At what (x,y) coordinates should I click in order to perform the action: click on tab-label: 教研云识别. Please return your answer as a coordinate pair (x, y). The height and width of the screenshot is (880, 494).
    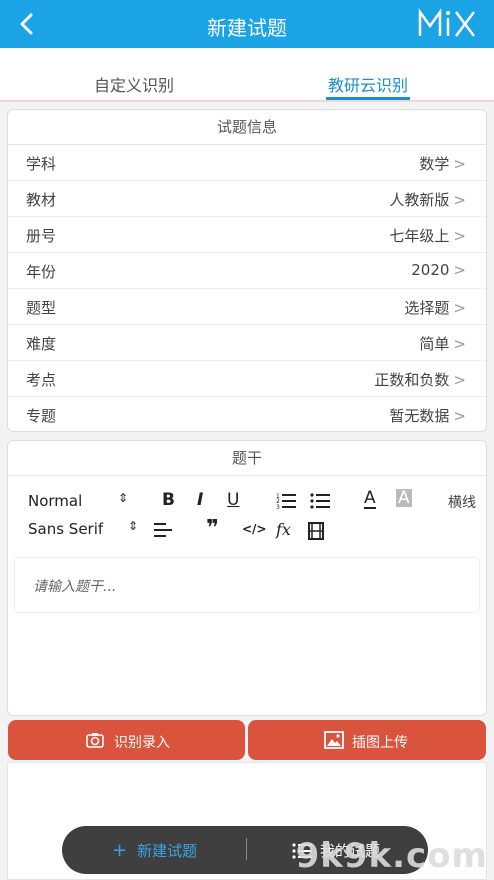
    Looking at the image, I should click on (368, 85).